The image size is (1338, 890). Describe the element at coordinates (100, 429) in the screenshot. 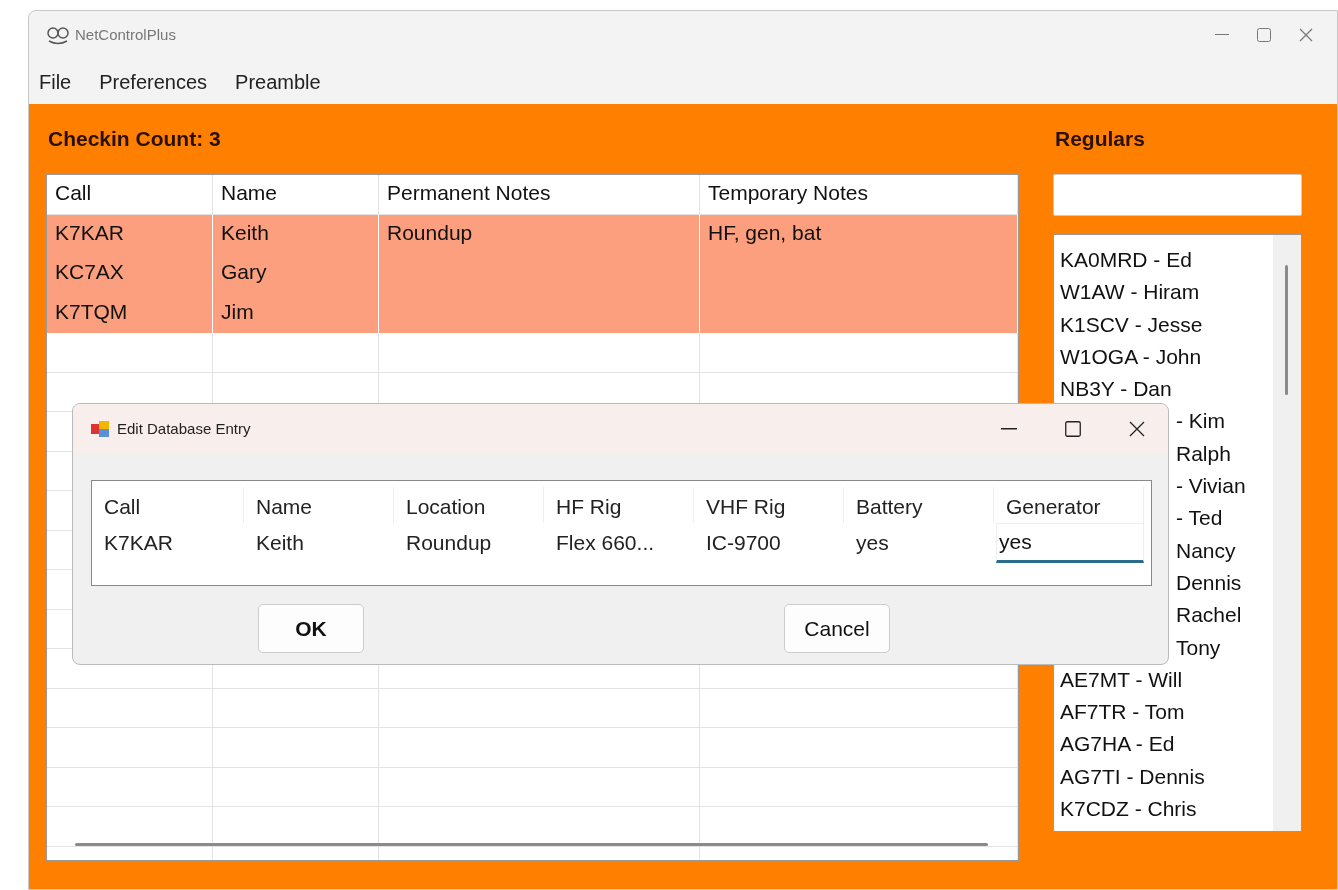

I see `form-icon` at that location.